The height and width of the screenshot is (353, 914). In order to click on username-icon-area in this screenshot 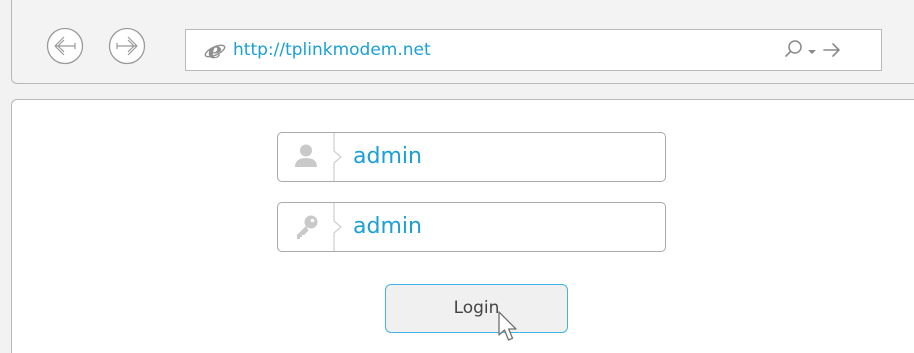, I will do `click(306, 157)`.